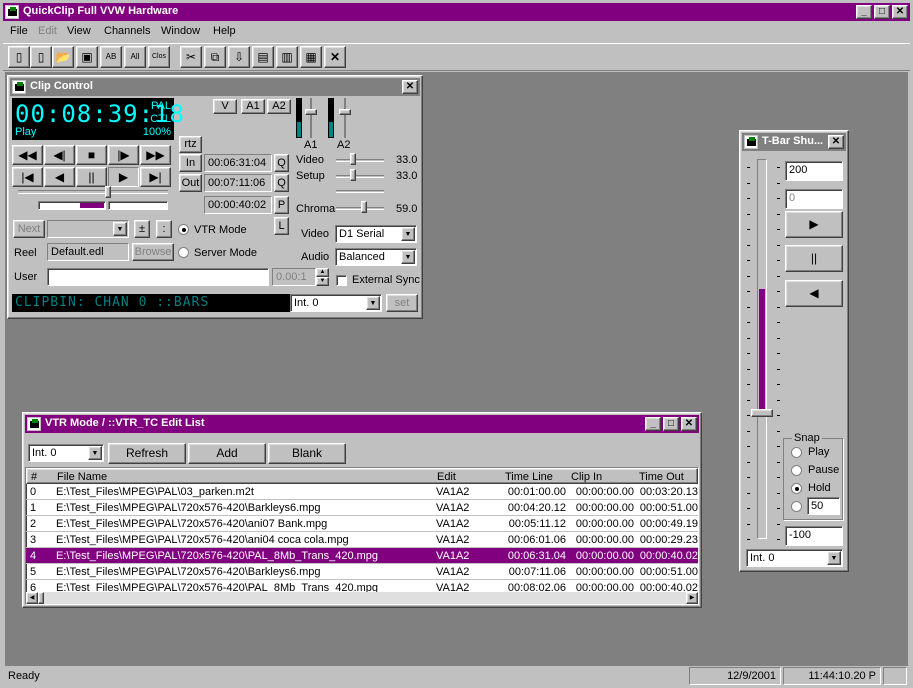 This screenshot has height=688, width=913. Describe the element at coordinates (123, 155) in the screenshot. I see `step-forward-button: |▶` at that location.